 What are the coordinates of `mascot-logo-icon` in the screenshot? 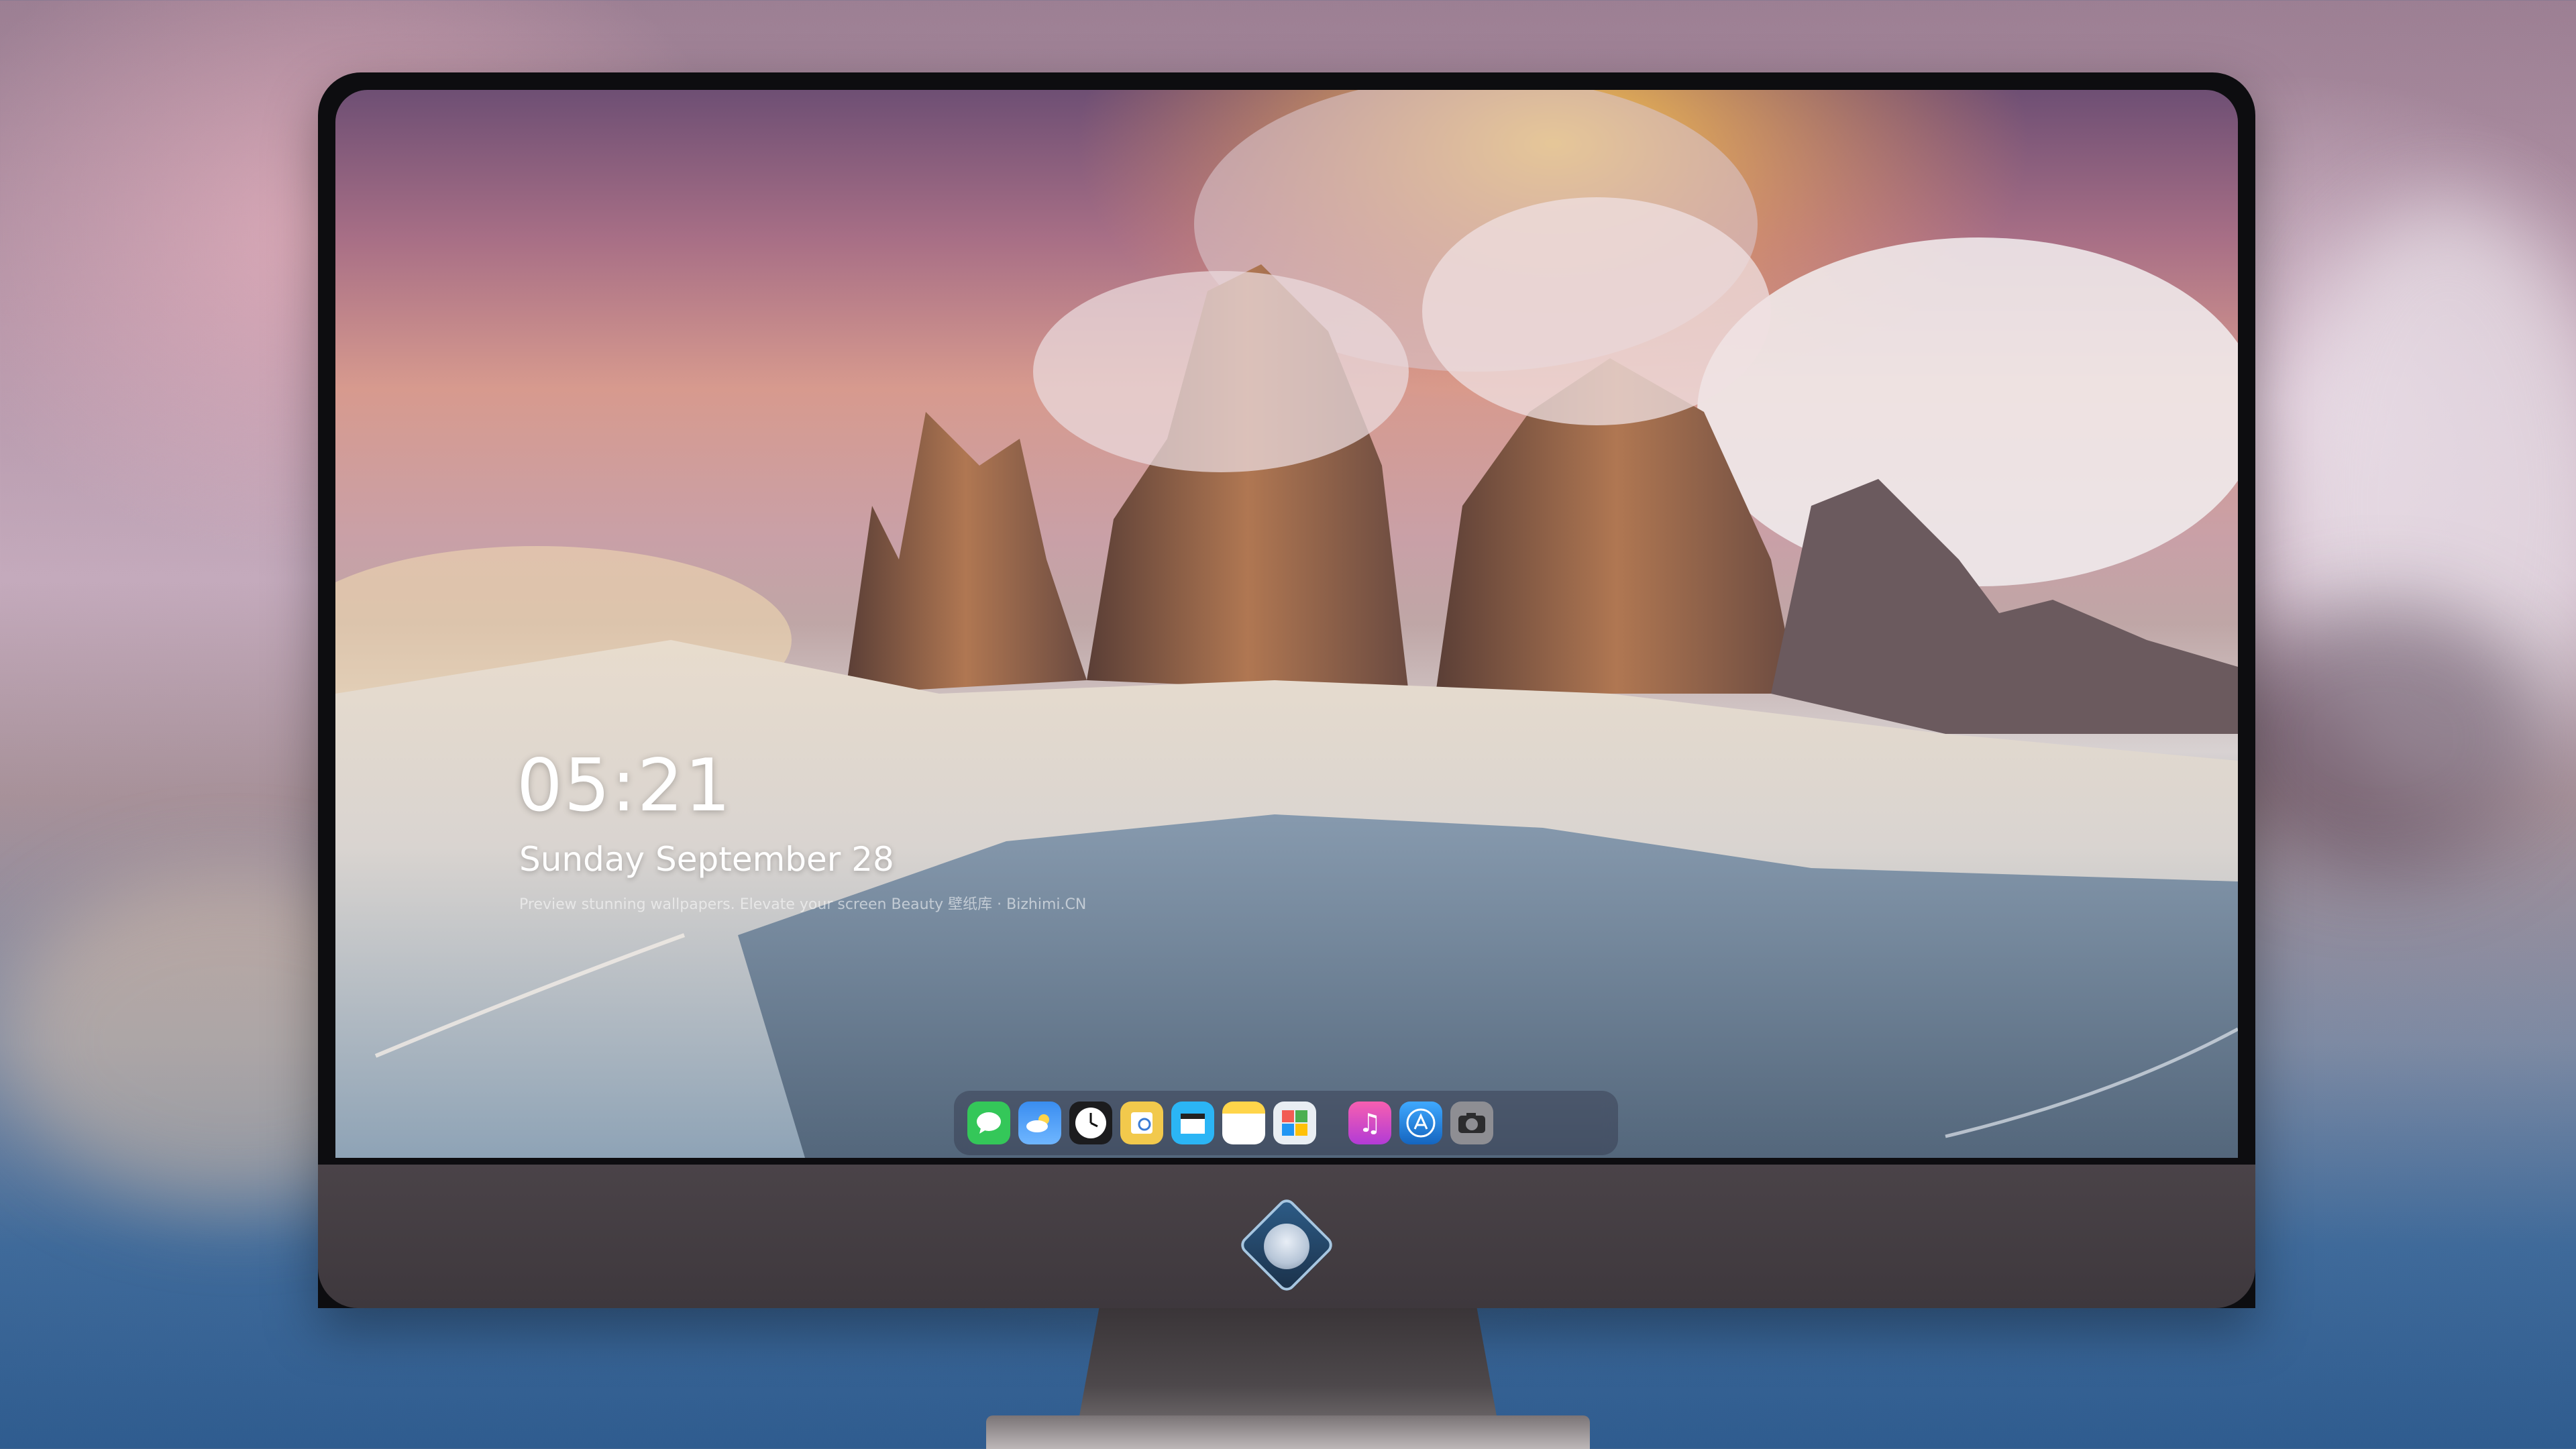 It's located at (1286, 1246).